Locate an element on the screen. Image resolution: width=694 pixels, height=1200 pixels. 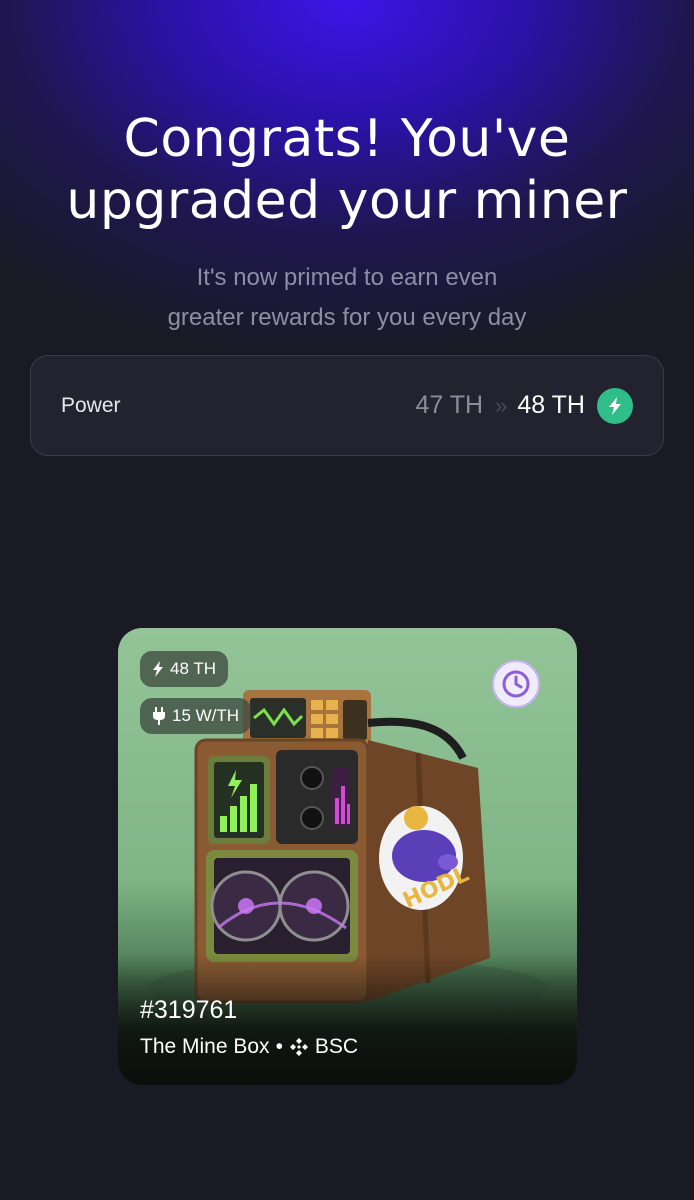
clock-icon is located at coordinates (516, 684).